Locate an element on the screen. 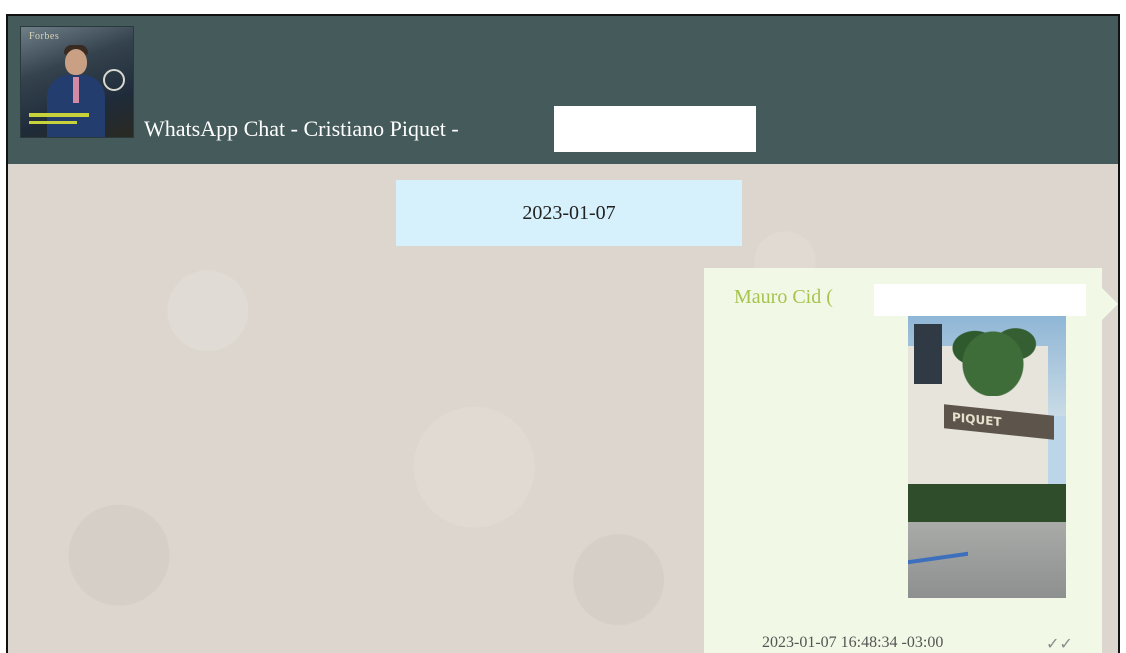 The height and width of the screenshot is (653, 1126). photo-window is located at coordinates (928, 354).